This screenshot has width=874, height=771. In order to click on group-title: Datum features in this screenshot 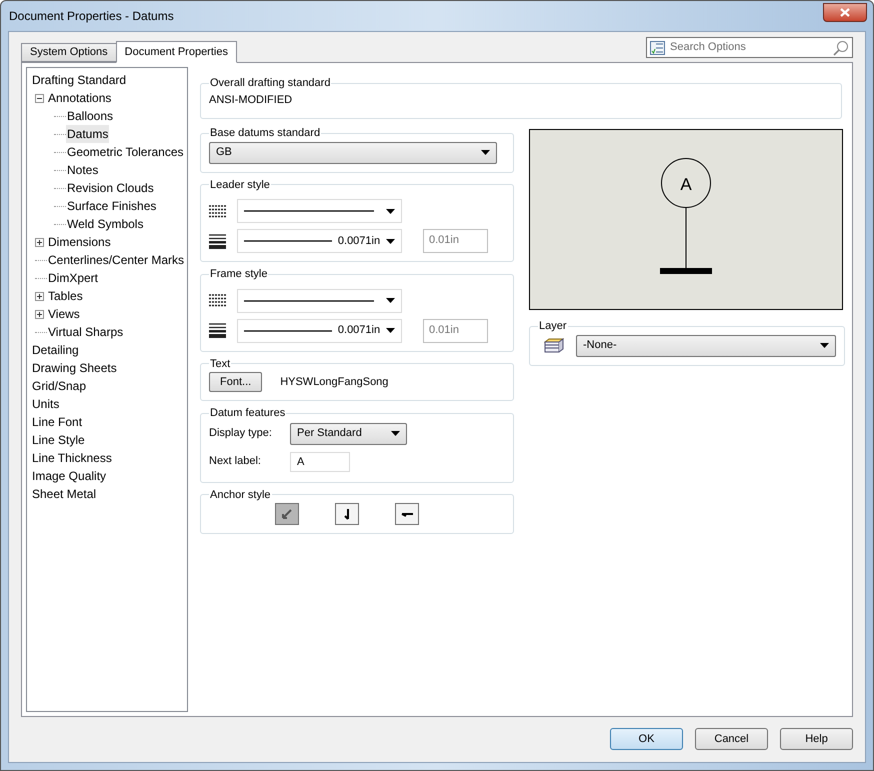, I will do `click(247, 413)`.